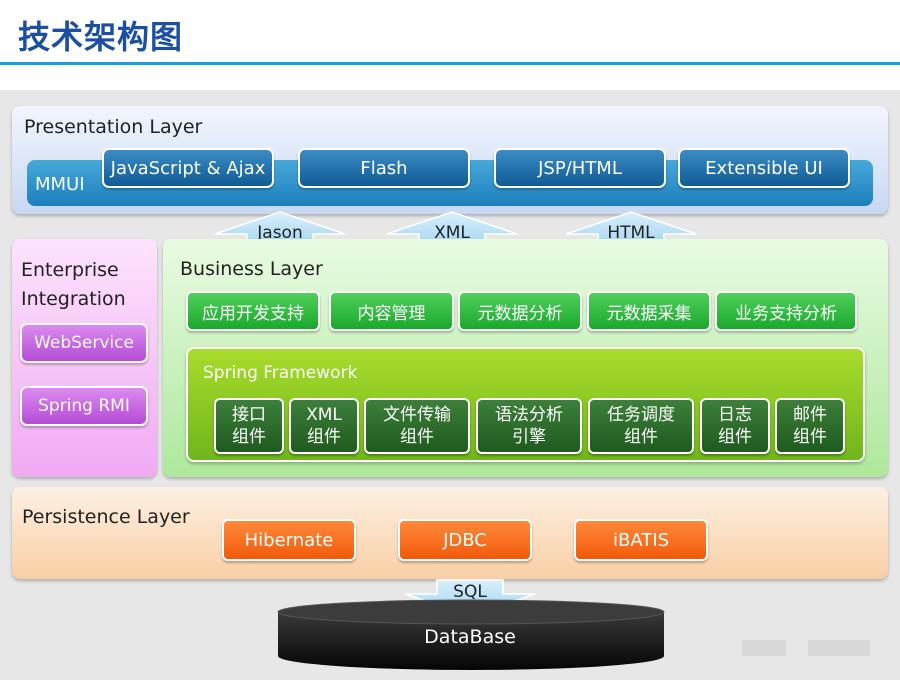 The height and width of the screenshot is (680, 900). Describe the element at coordinates (641, 540) in the screenshot. I see `persistence-item-ibatis: iBATIS` at that location.